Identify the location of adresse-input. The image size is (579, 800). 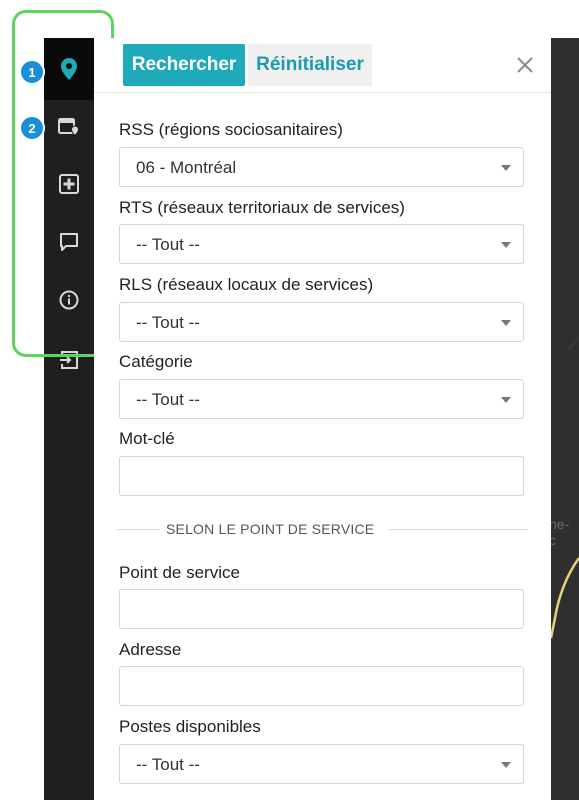
(321, 686).